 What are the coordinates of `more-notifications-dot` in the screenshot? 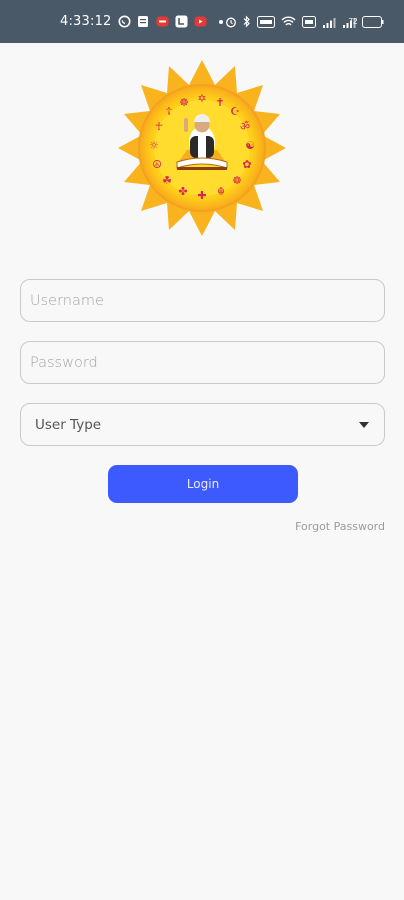 It's located at (220, 21).